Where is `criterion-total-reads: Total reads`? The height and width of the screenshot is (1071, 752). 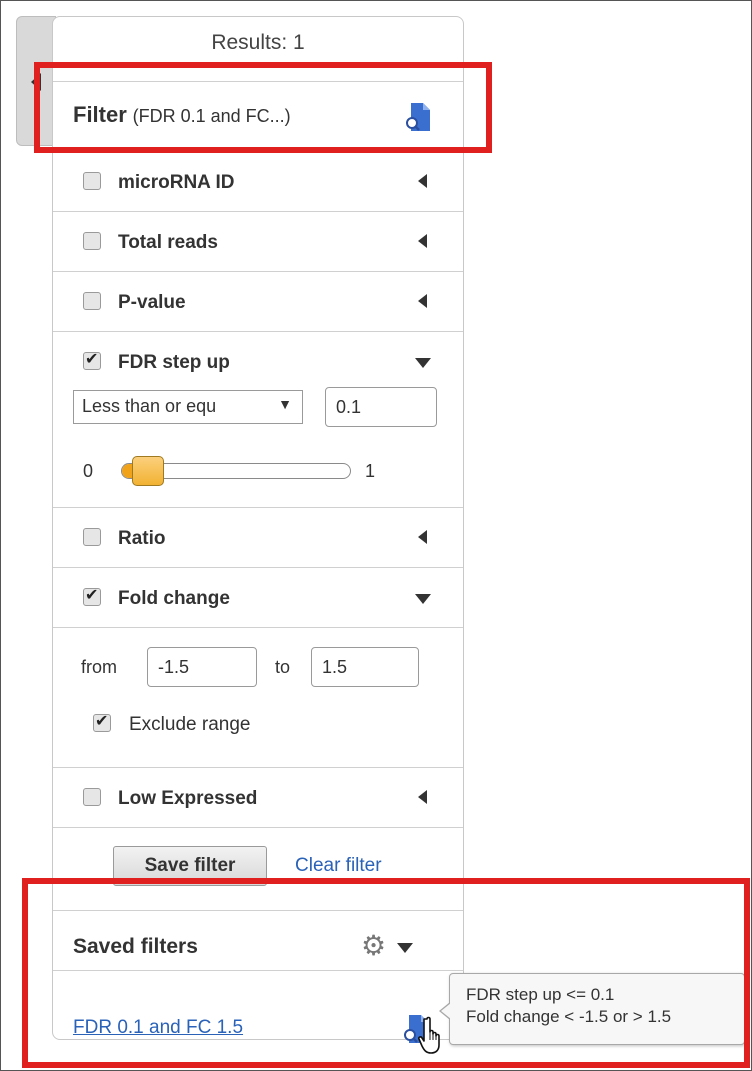 criterion-total-reads: Total reads is located at coordinates (258, 241).